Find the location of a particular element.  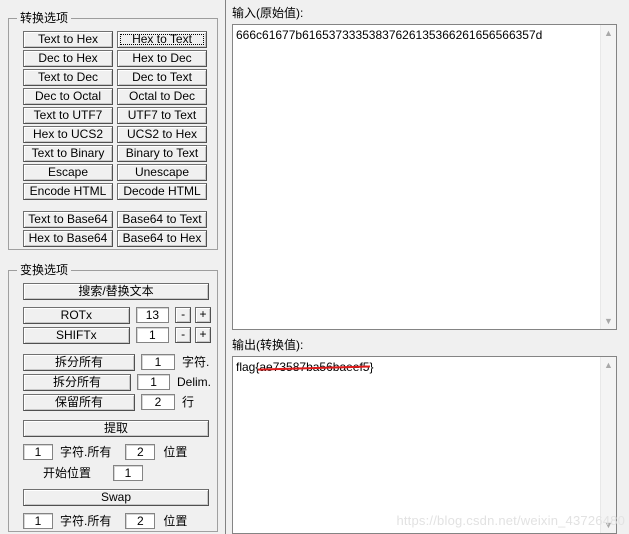

hex-to-text-button: Hex to Text is located at coordinates (162, 39).